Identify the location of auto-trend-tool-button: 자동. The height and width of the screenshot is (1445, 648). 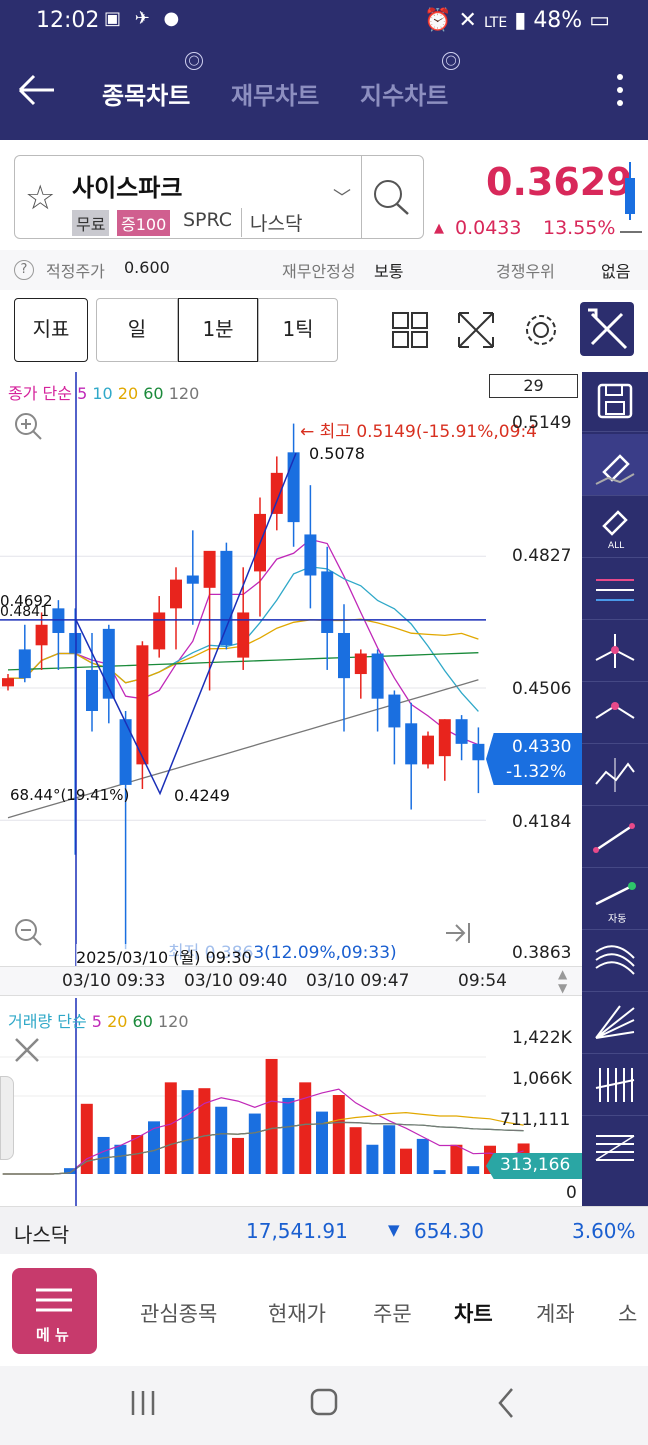
(615, 899).